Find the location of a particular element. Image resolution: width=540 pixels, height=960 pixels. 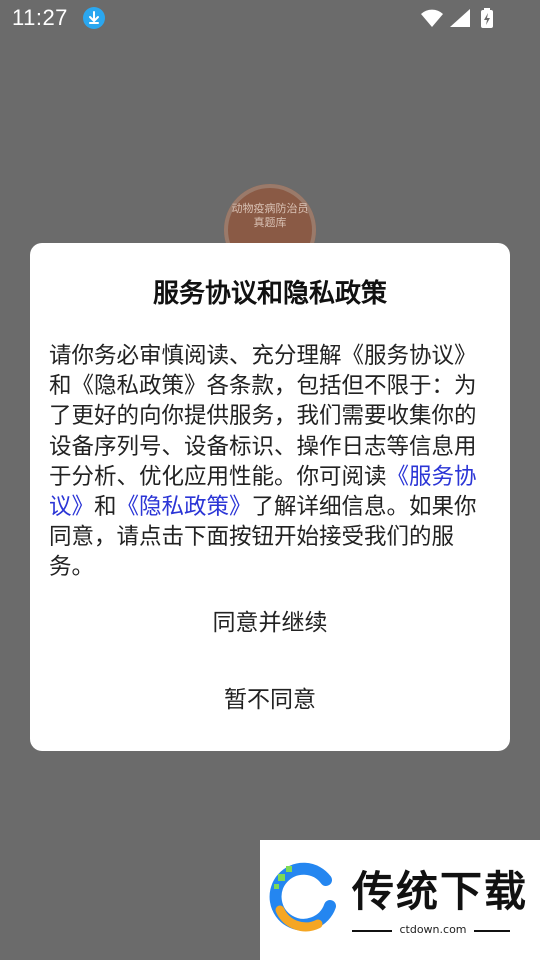

wifi-icon is located at coordinates (432, 18).